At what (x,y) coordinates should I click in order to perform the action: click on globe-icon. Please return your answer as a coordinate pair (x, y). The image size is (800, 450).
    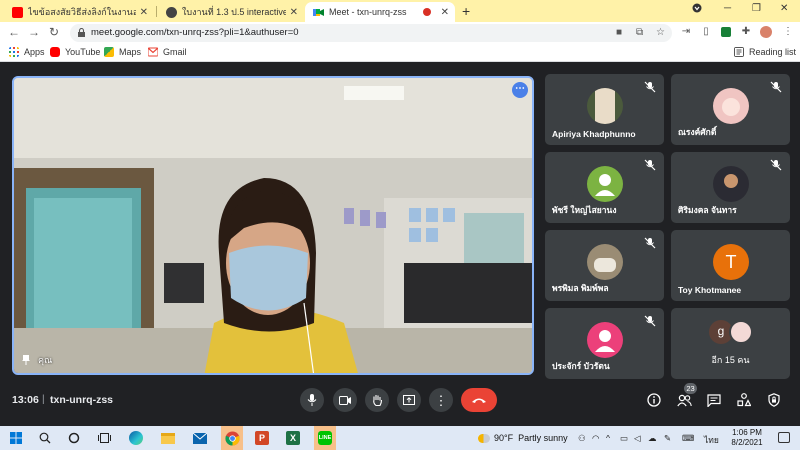
    Looking at the image, I should click on (171, 12).